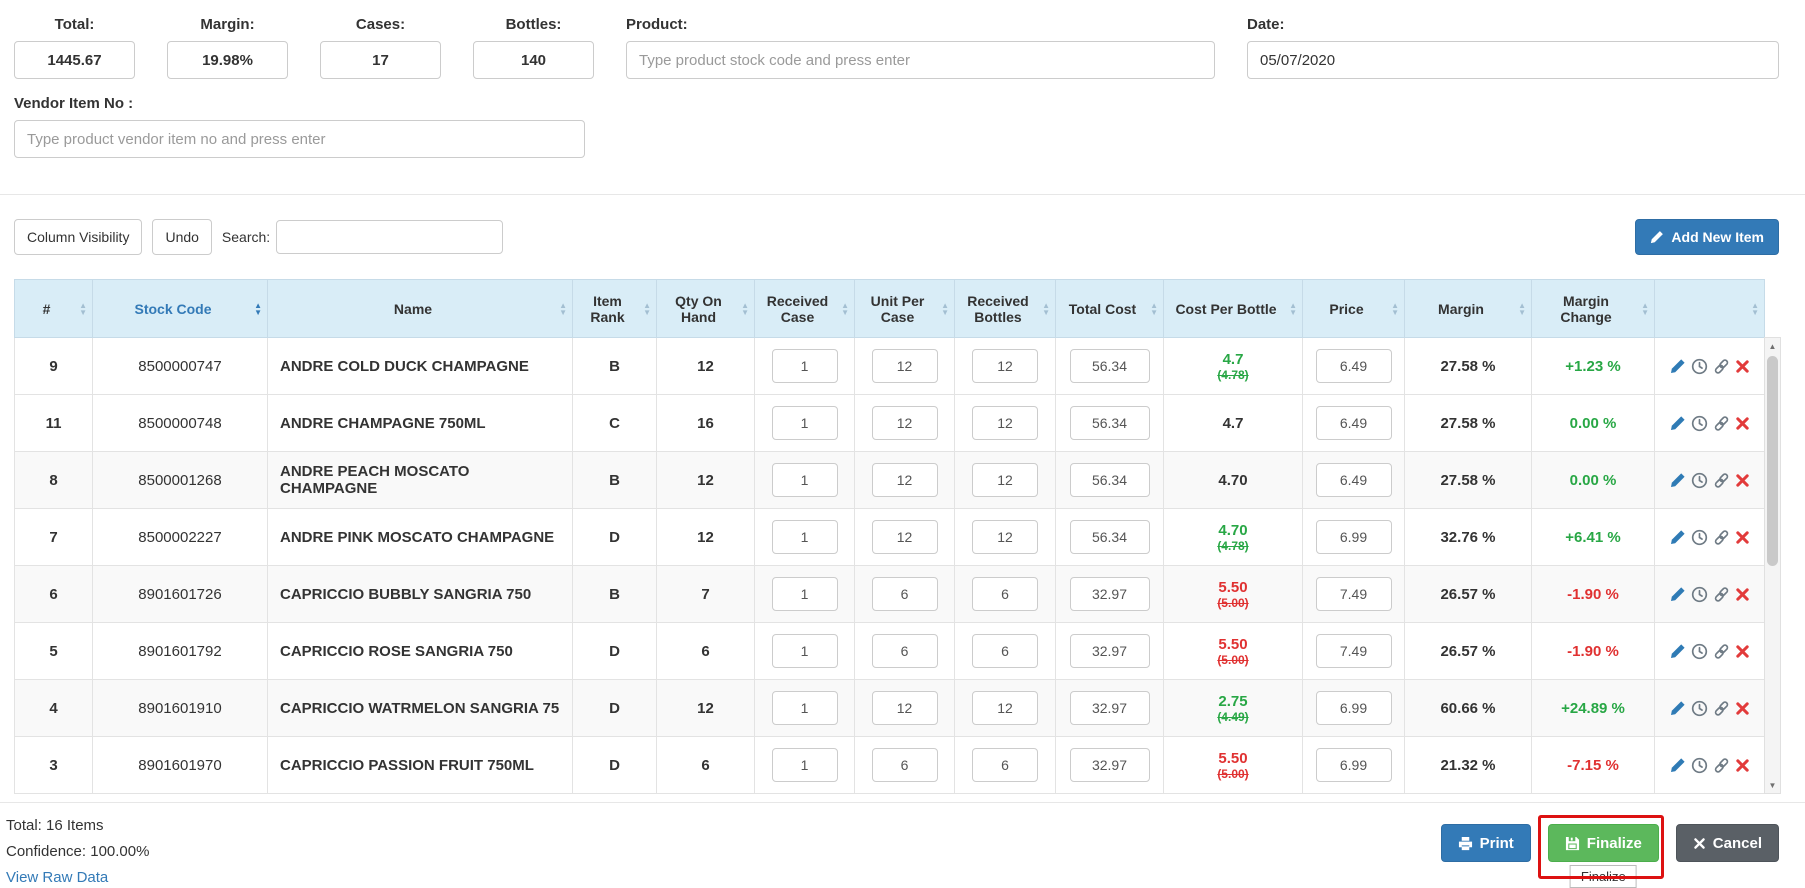 The image size is (1805, 888). Describe the element at coordinates (1727, 843) in the screenshot. I see `cancel-button: Cancel` at that location.